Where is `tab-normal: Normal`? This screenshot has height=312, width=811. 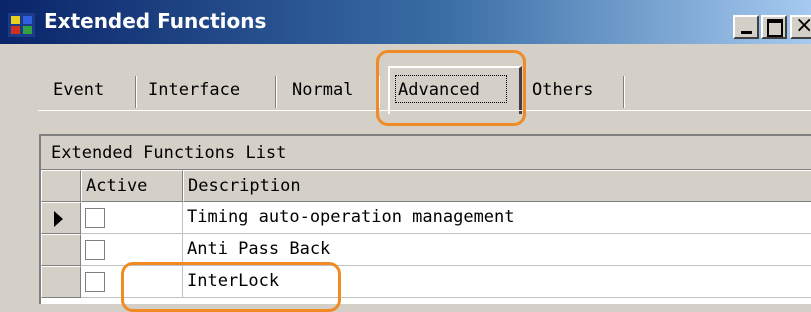 tab-normal: Normal is located at coordinates (322, 90).